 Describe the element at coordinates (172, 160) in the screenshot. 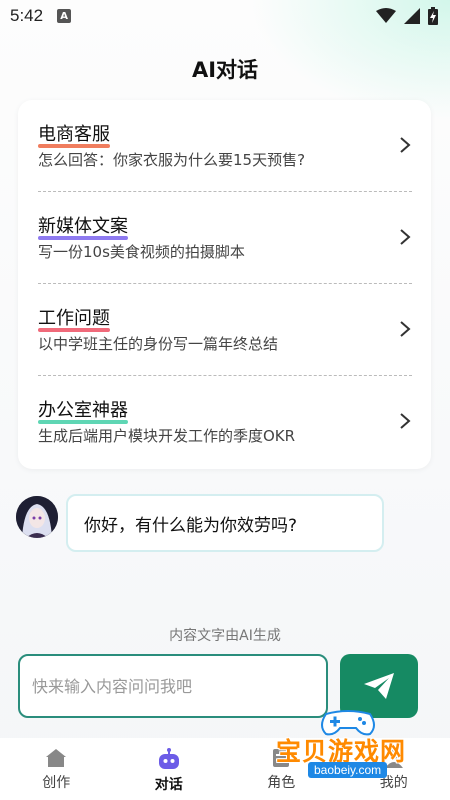

I see `prompt-item-subtitle: 怎么回答：你家衣服为什么要15天预售?` at that location.